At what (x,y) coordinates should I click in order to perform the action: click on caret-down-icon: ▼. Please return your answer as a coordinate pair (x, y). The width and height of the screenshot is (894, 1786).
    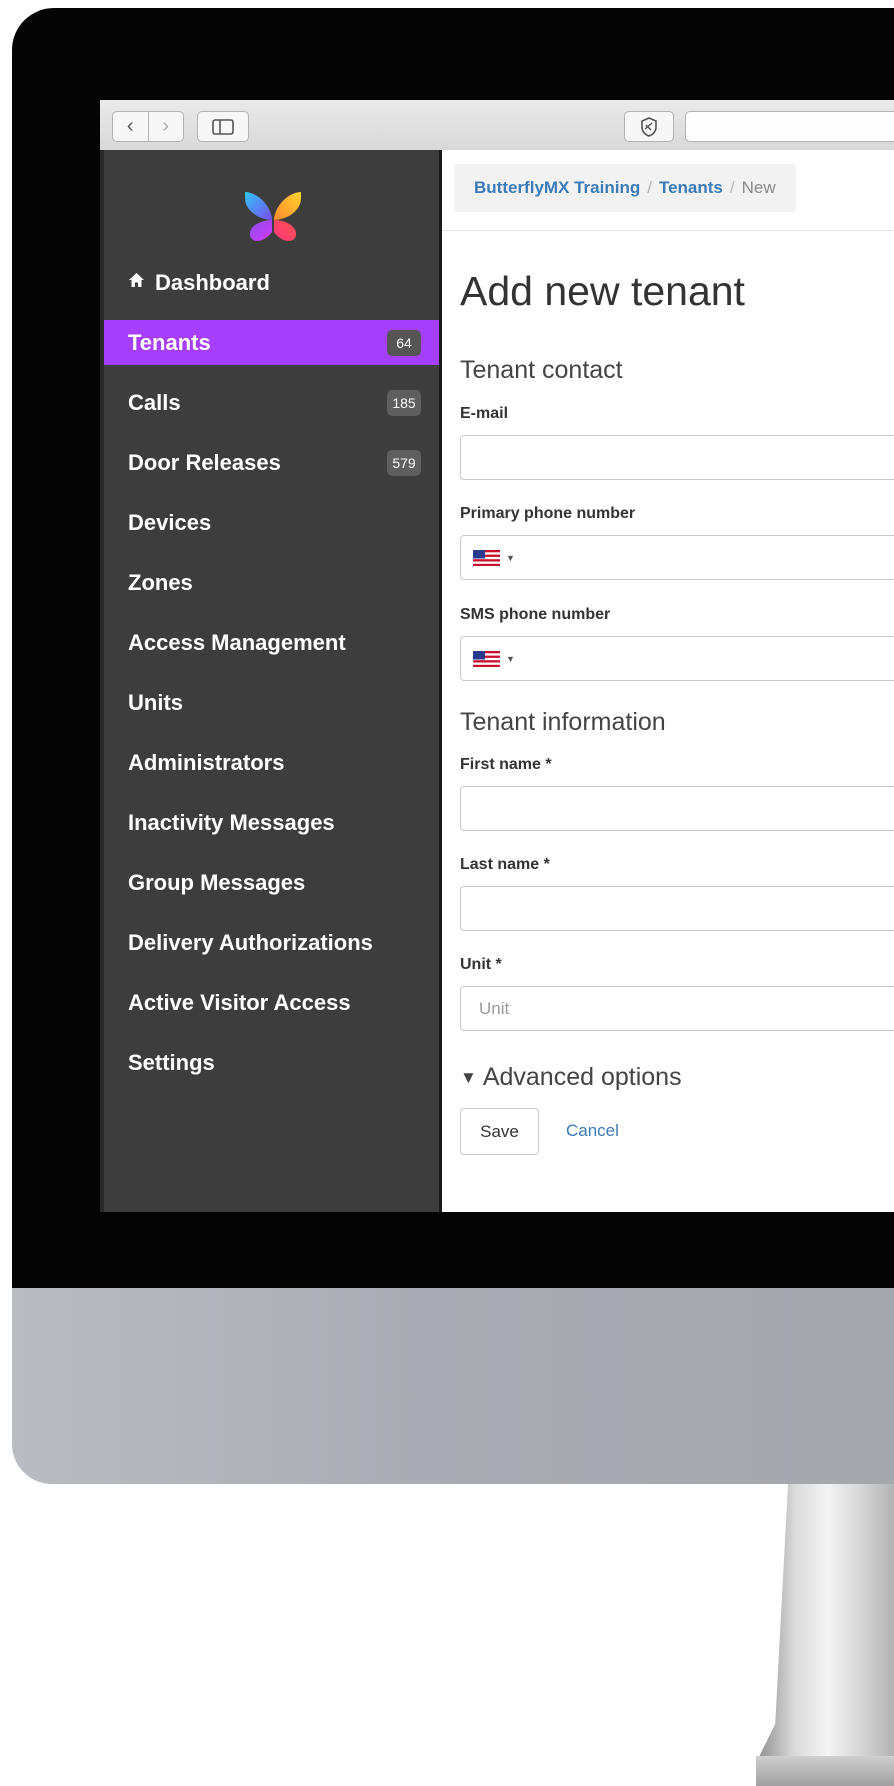
    Looking at the image, I should click on (468, 1077).